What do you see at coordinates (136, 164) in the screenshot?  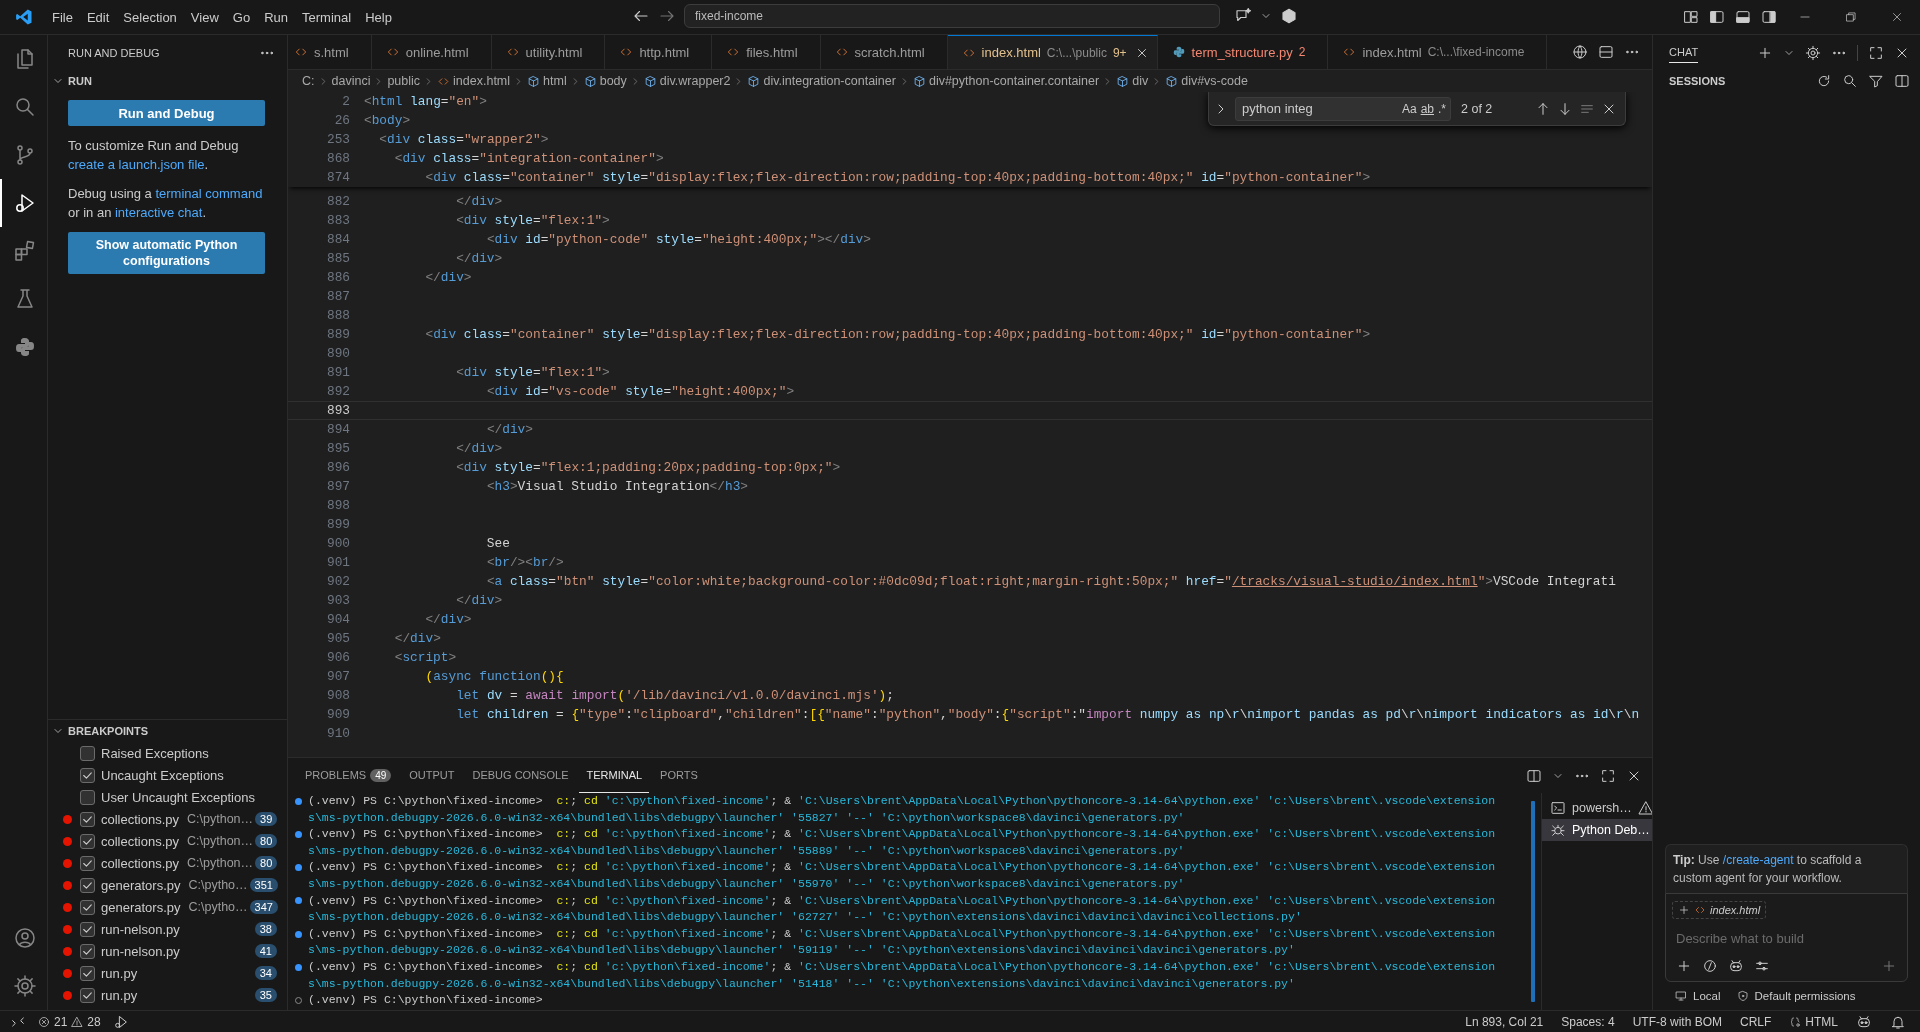 I see `link: create a launch.json file` at bounding box center [136, 164].